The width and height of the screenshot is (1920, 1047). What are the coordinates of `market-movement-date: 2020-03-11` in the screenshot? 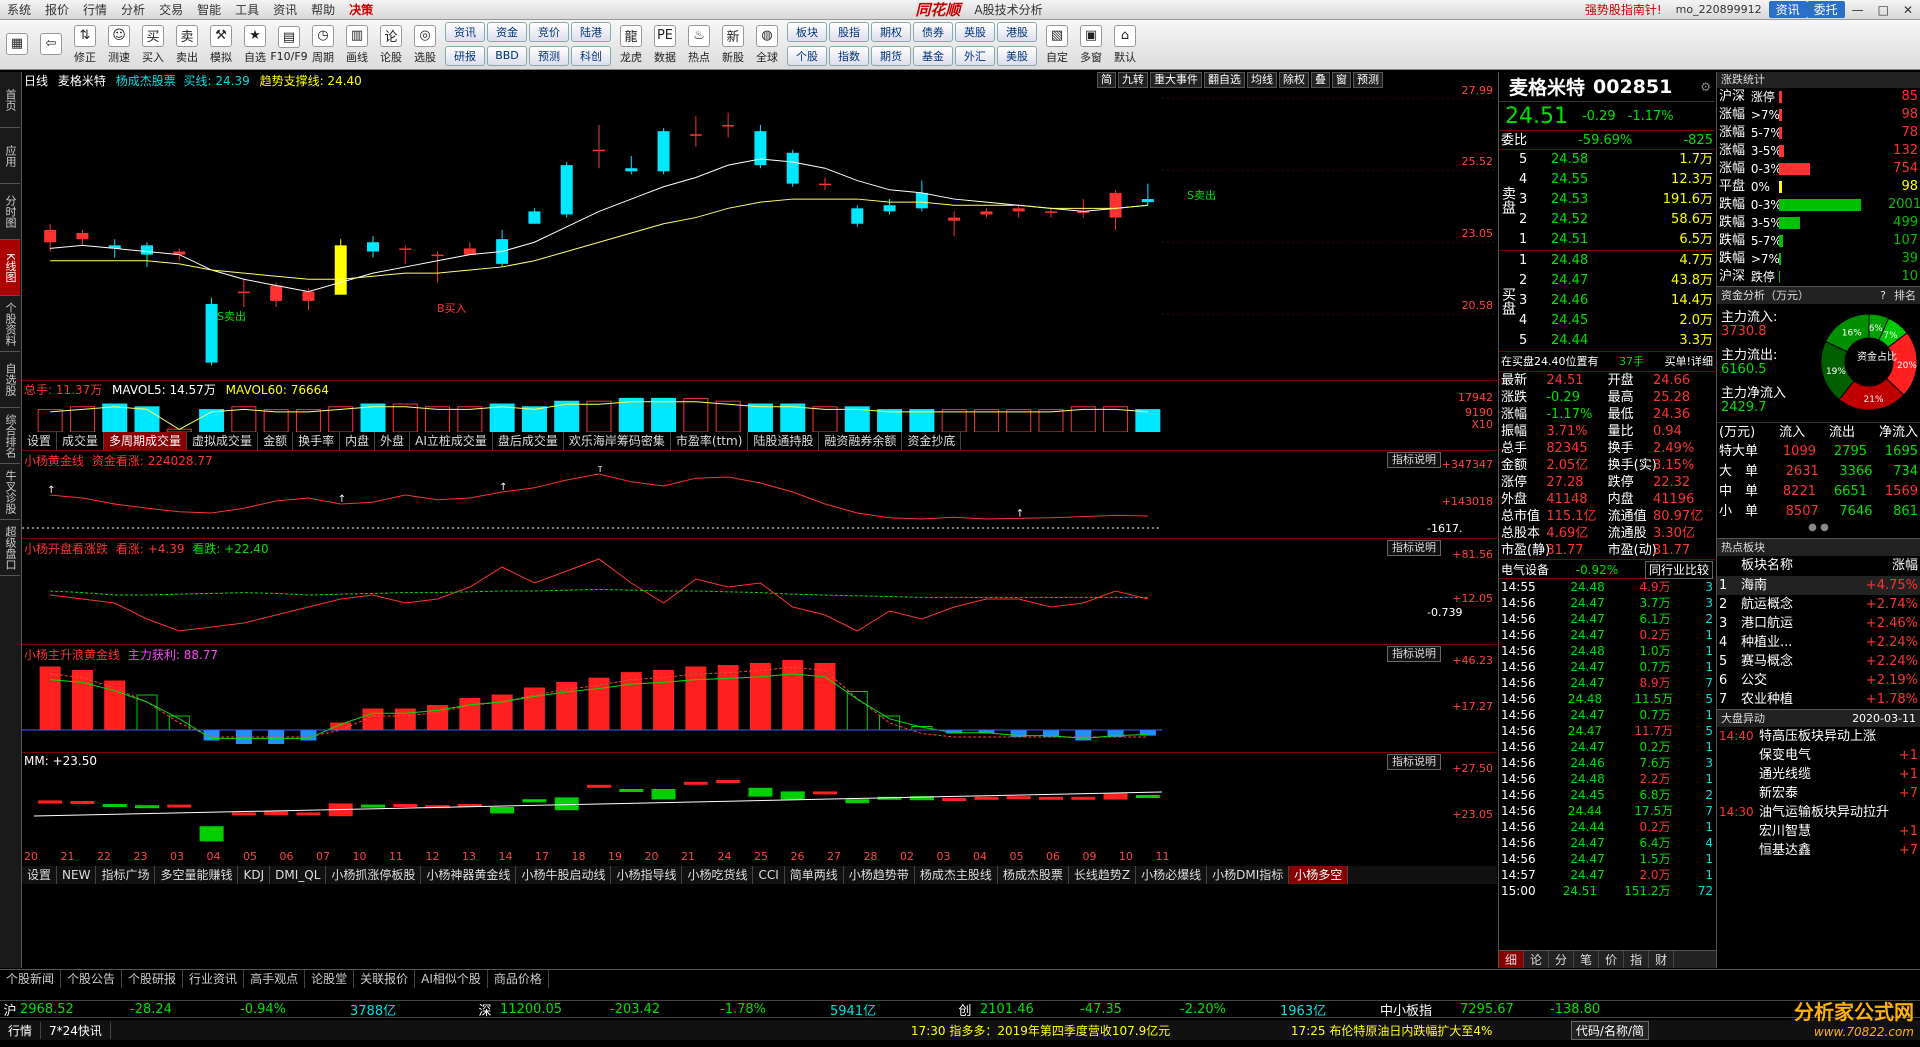 It's located at (1884, 718).